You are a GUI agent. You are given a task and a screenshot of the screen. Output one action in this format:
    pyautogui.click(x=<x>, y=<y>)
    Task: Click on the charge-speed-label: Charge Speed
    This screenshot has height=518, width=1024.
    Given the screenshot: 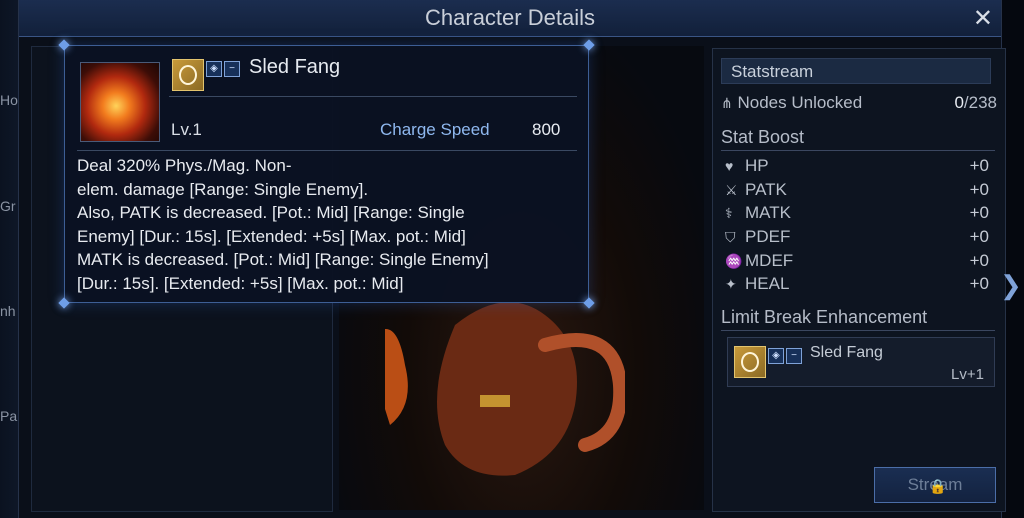 What is the action you would take?
    pyautogui.click(x=435, y=129)
    